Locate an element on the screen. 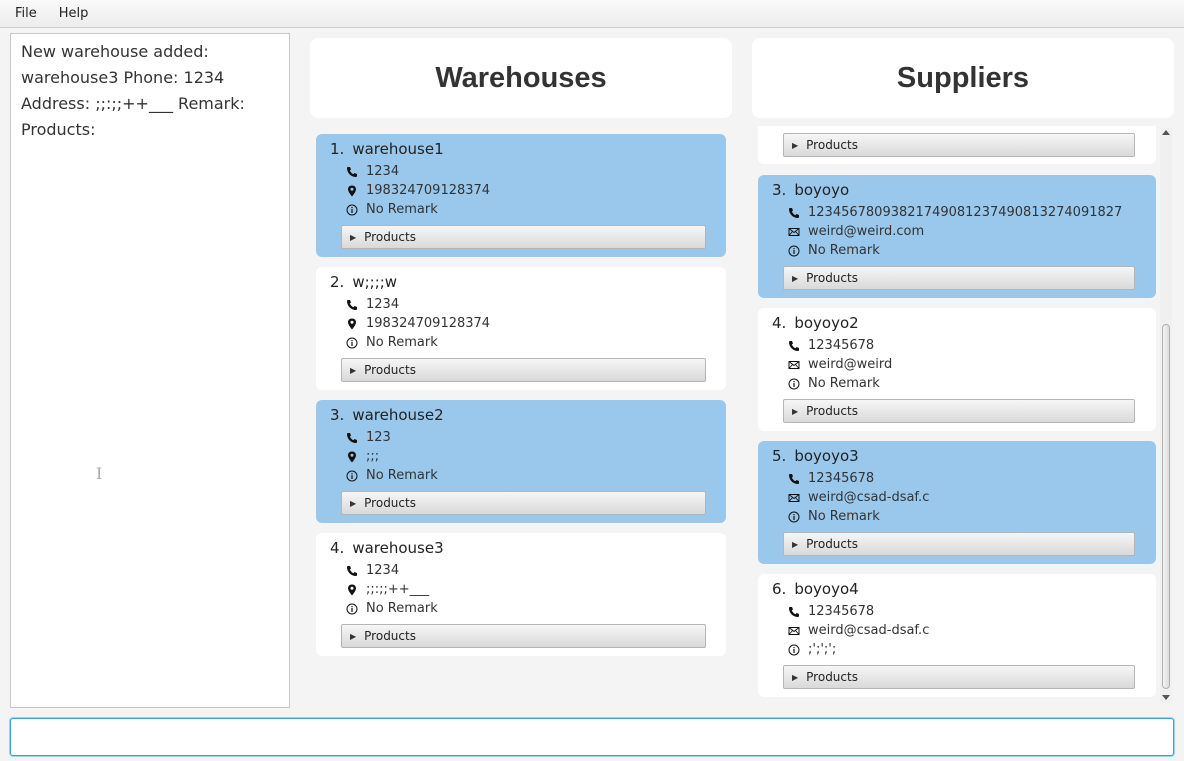 The width and height of the screenshot is (1184, 761). address-row: 198324709128374 is located at coordinates (418, 323).